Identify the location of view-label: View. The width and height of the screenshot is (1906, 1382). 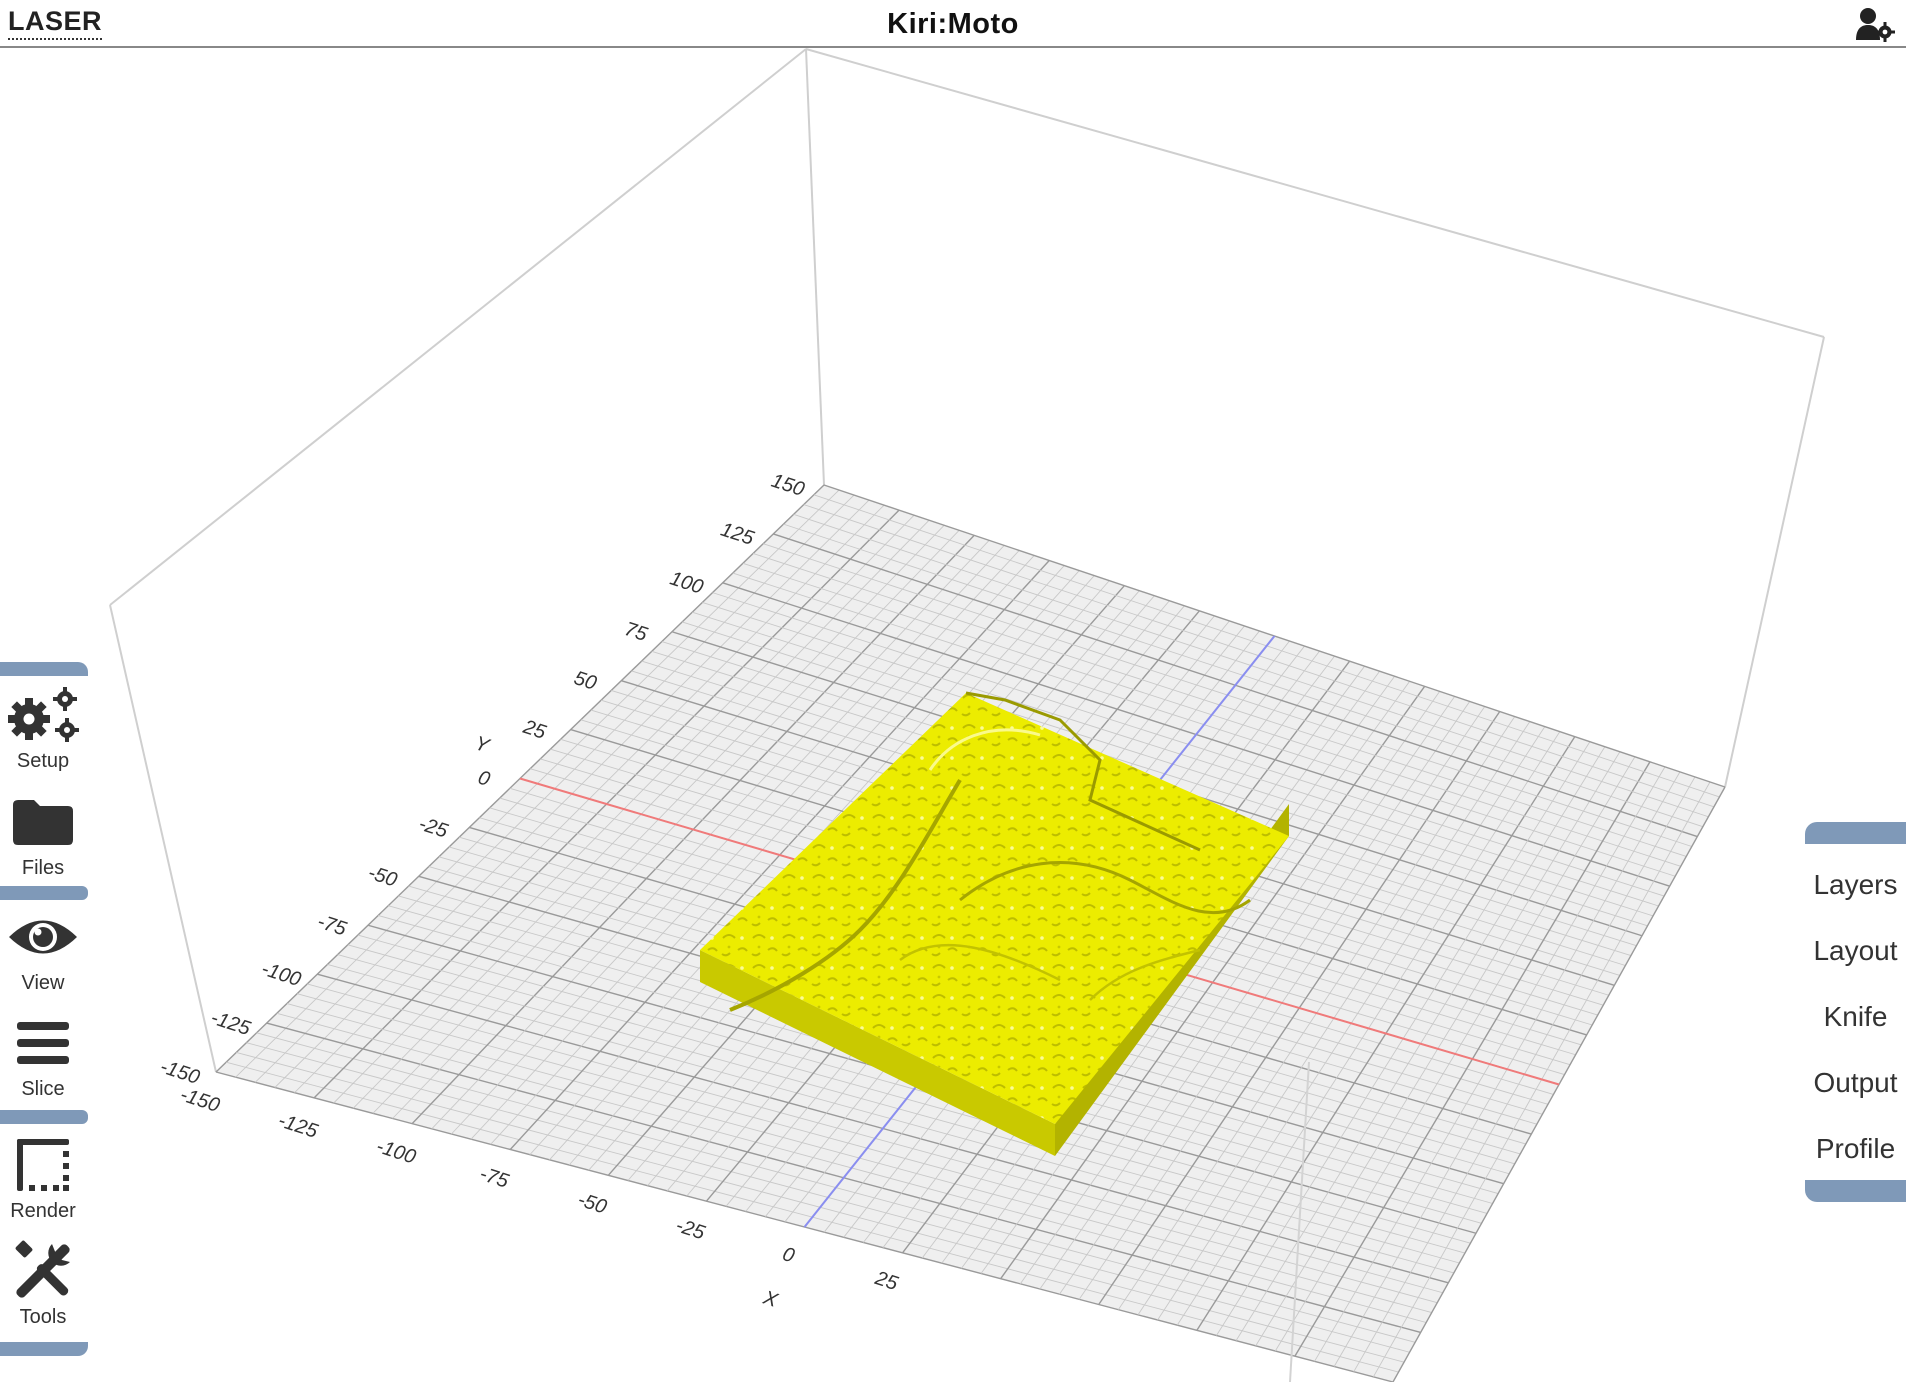
(43, 983).